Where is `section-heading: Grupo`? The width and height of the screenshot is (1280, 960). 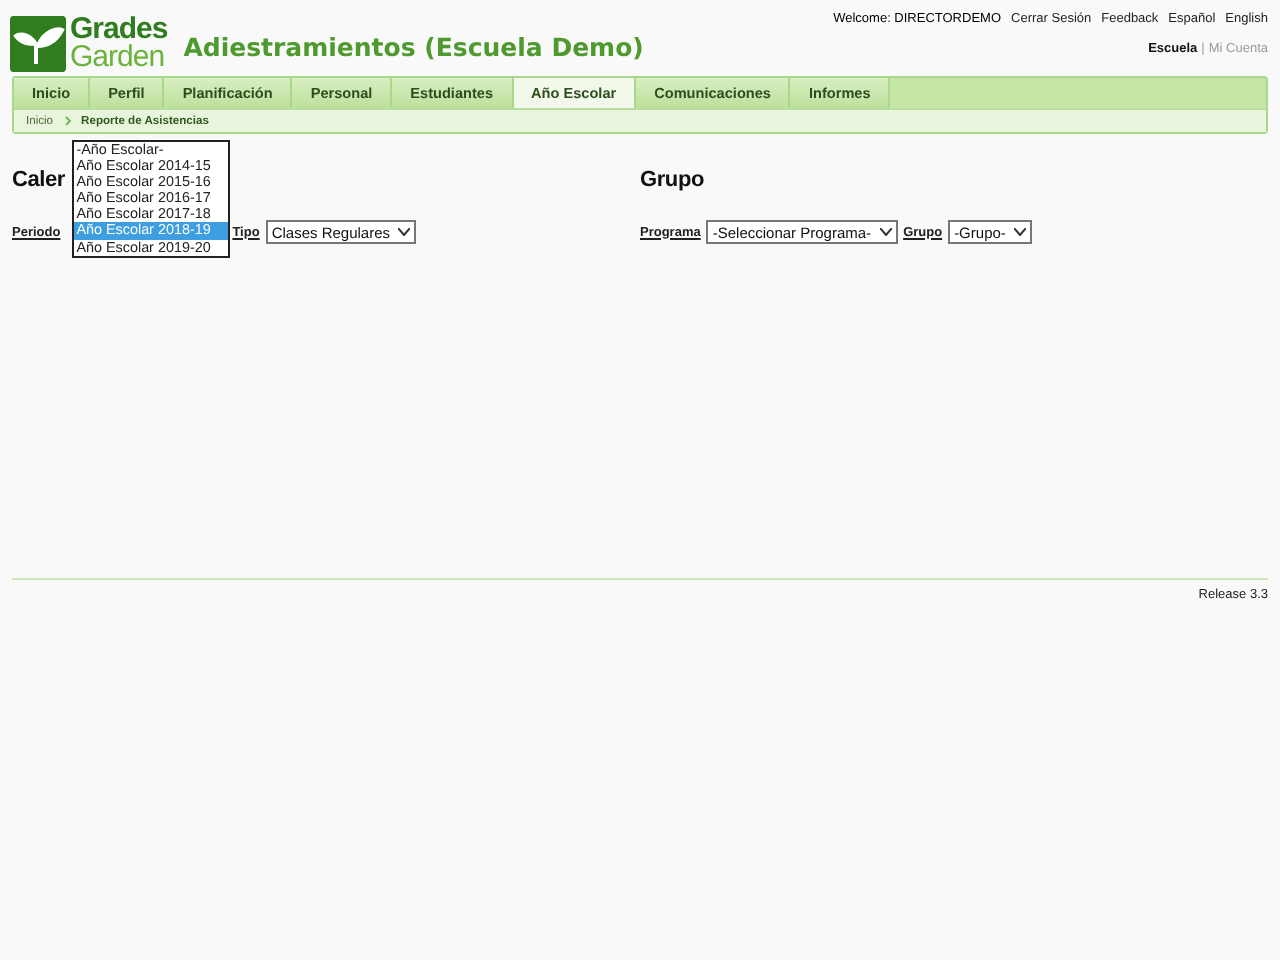
section-heading: Grupo is located at coordinates (672, 180).